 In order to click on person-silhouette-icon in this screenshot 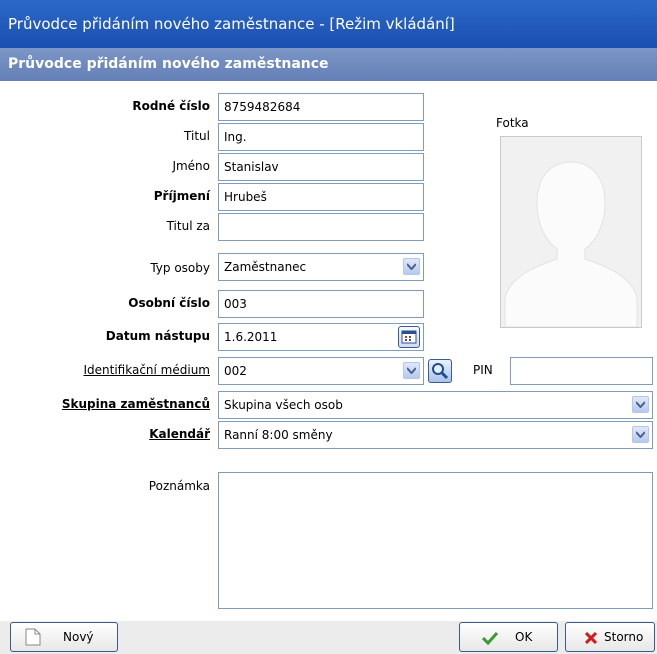, I will do `click(571, 232)`.